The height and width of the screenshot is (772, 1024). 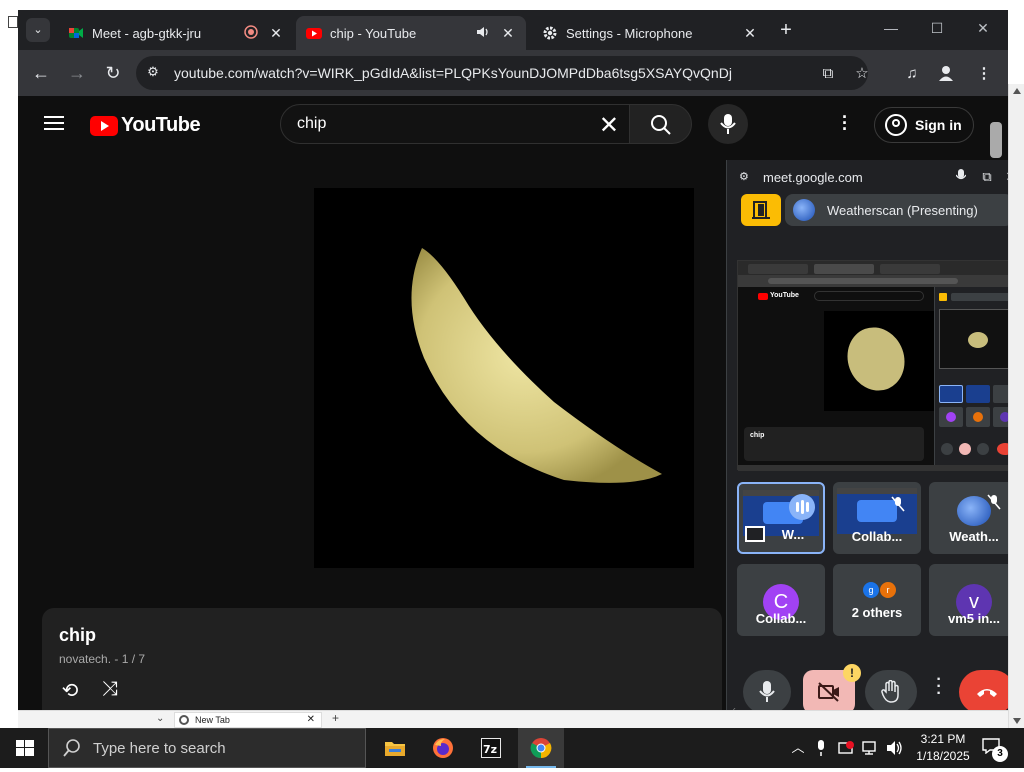 What do you see at coordinates (821, 748) in the screenshot?
I see `microphone-in-use-icon` at bounding box center [821, 748].